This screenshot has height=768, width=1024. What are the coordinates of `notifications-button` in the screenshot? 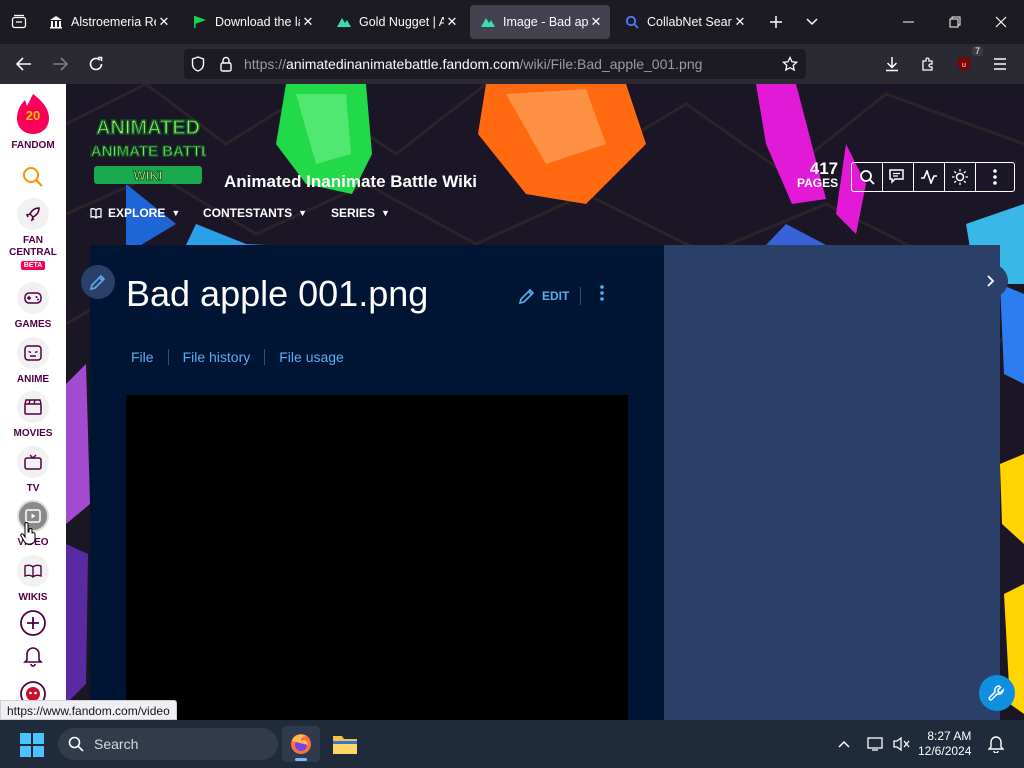 It's located at (33, 656).